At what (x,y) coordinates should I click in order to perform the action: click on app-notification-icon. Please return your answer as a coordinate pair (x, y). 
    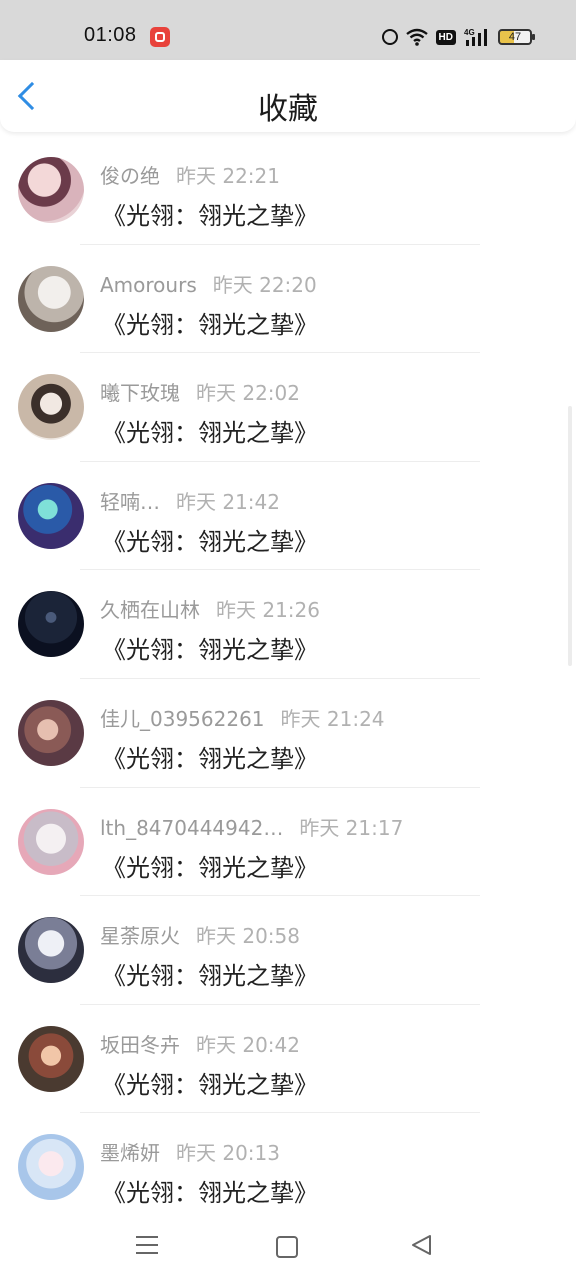
    Looking at the image, I should click on (160, 37).